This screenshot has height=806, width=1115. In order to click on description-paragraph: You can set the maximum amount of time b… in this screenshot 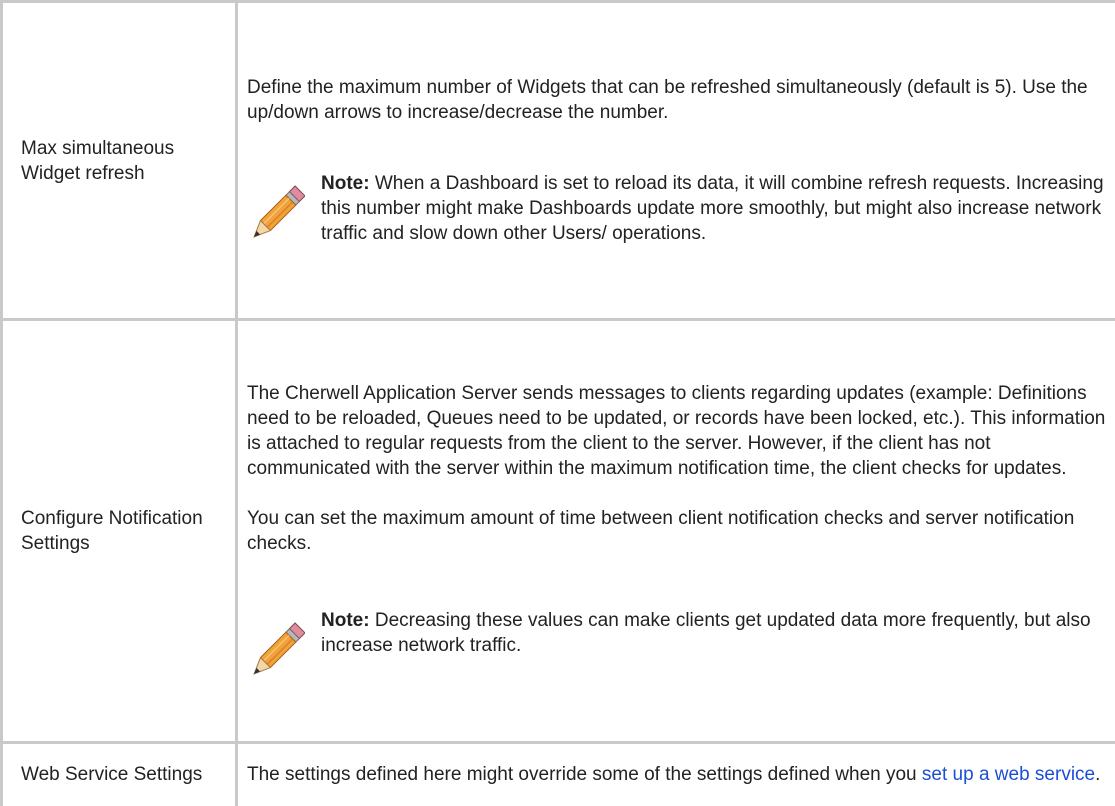, I will do `click(679, 531)`.